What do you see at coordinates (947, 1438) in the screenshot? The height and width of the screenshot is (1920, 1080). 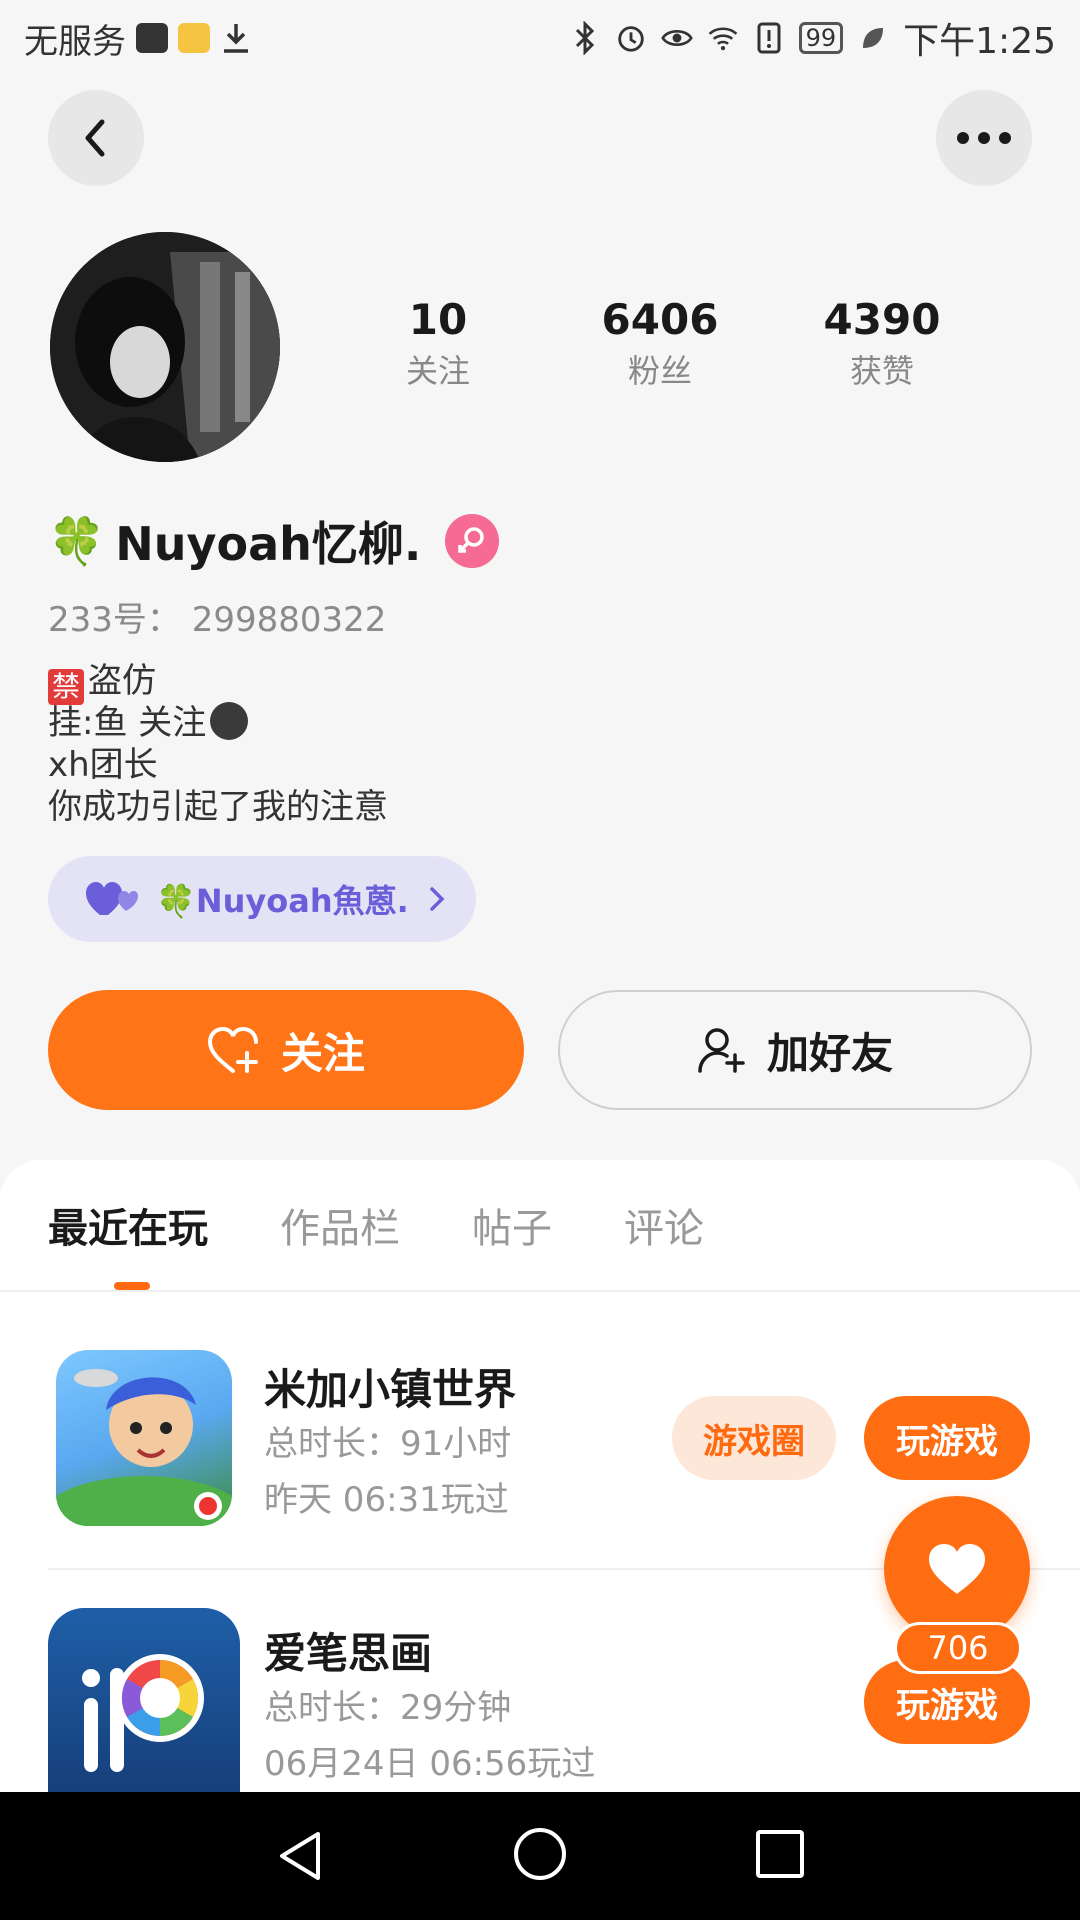 I see `play-game-button: 玩游戏` at bounding box center [947, 1438].